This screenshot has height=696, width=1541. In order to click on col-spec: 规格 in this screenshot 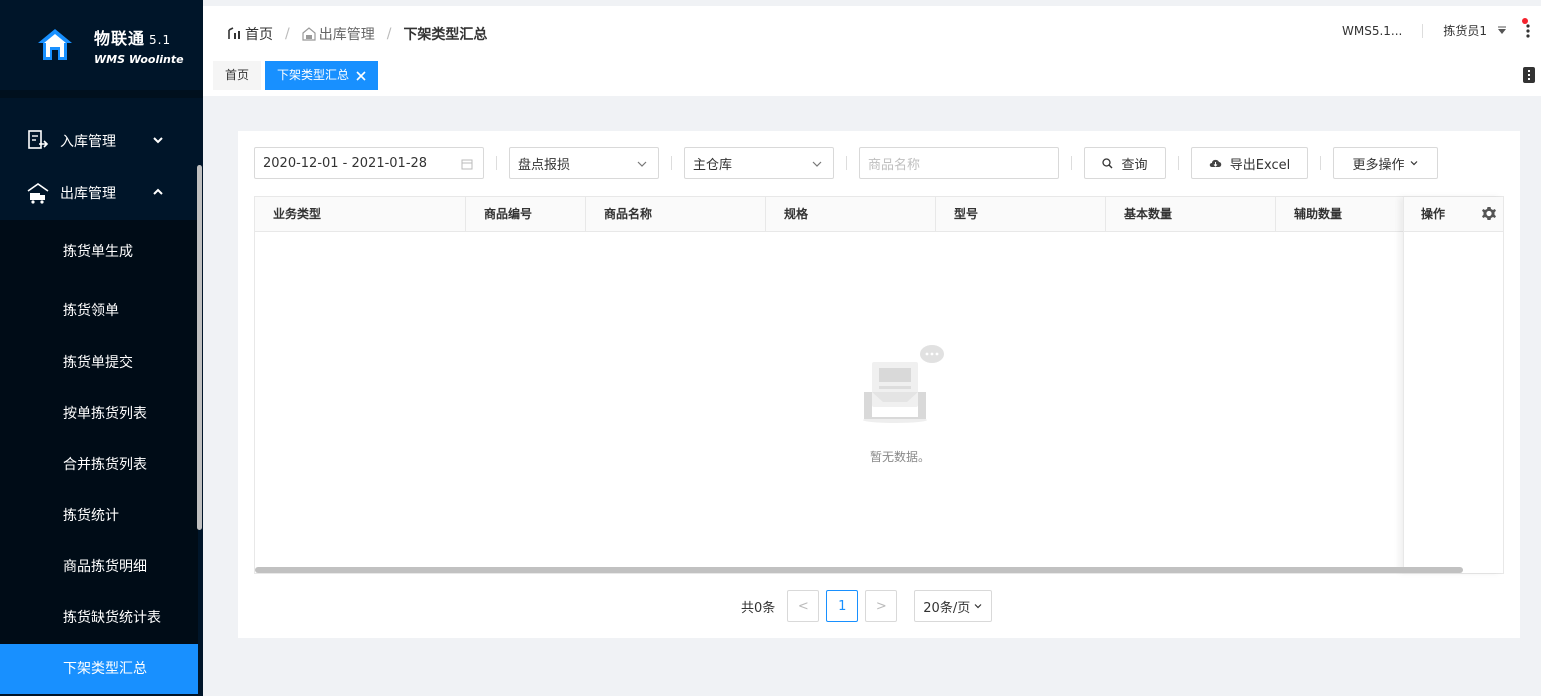, I will do `click(851, 214)`.